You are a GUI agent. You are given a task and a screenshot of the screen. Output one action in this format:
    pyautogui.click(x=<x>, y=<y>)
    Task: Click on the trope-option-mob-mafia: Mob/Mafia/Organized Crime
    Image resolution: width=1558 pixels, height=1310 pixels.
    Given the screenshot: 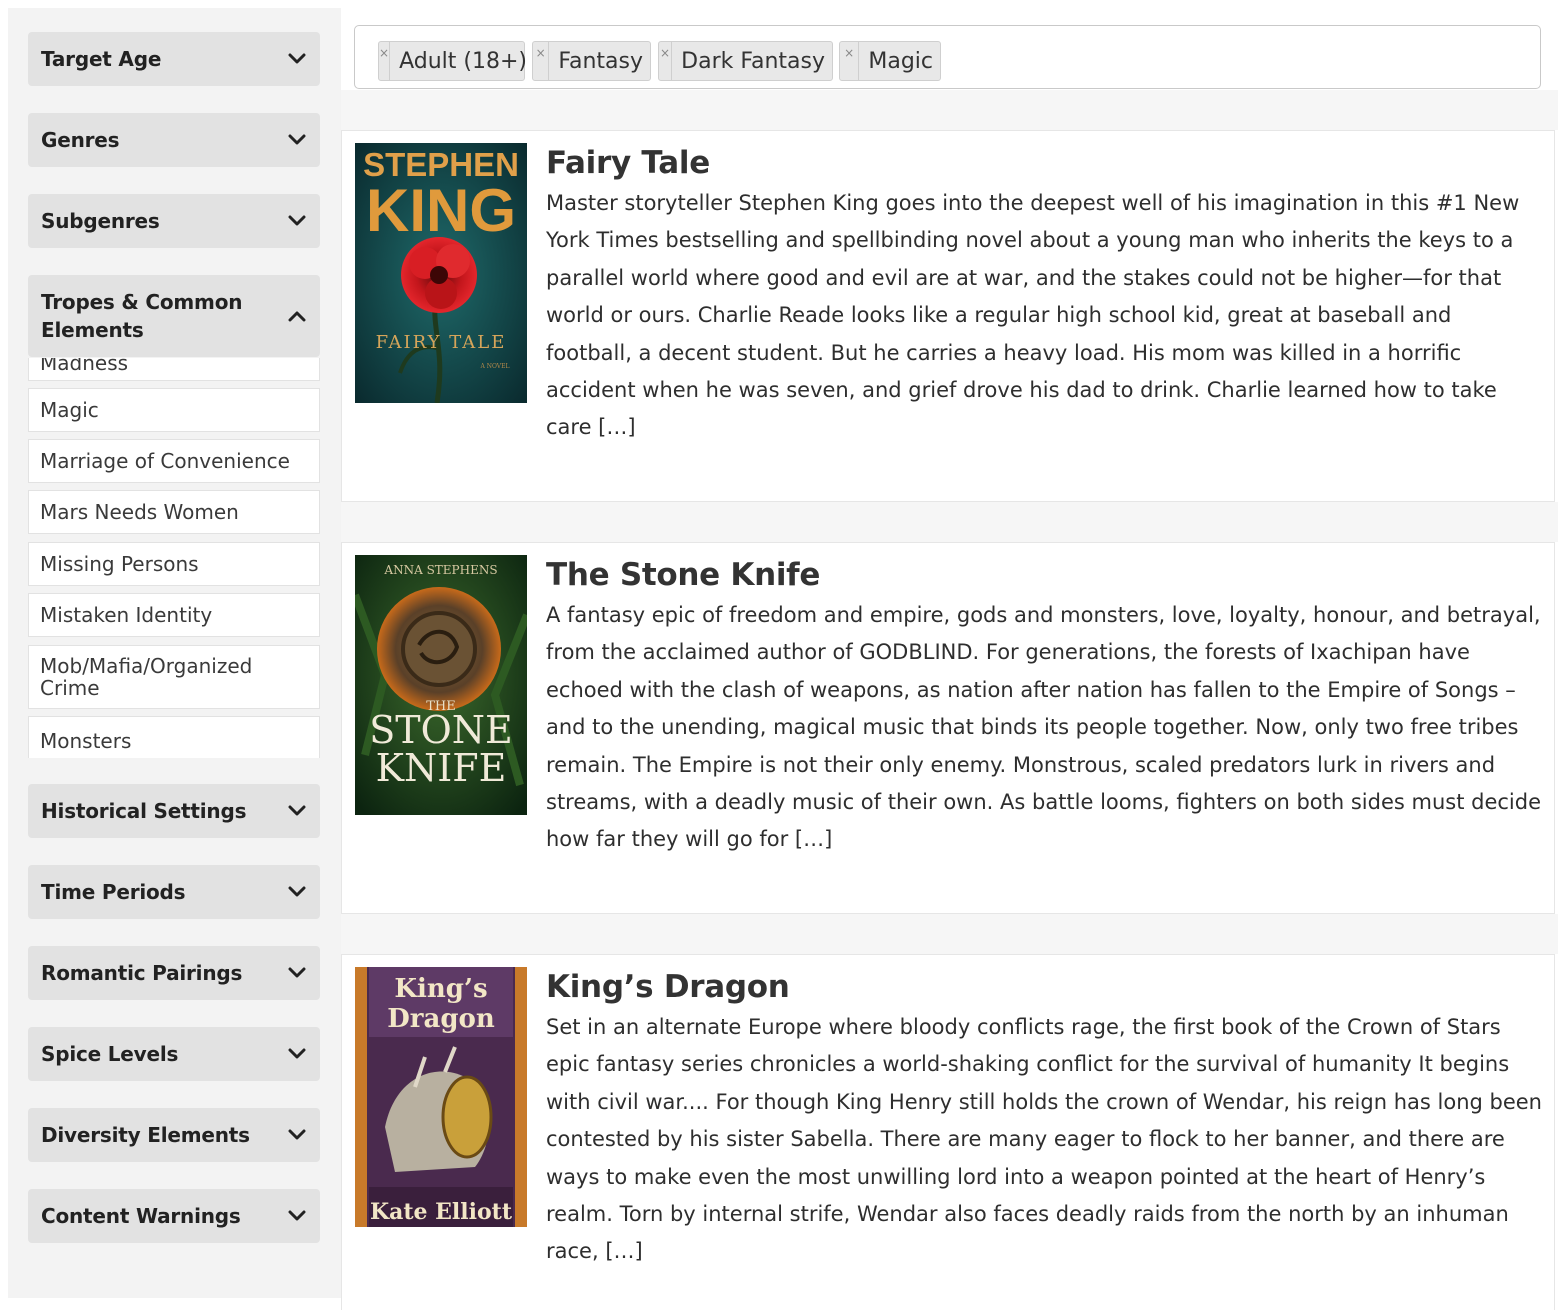 What is the action you would take?
    pyautogui.click(x=174, y=677)
    